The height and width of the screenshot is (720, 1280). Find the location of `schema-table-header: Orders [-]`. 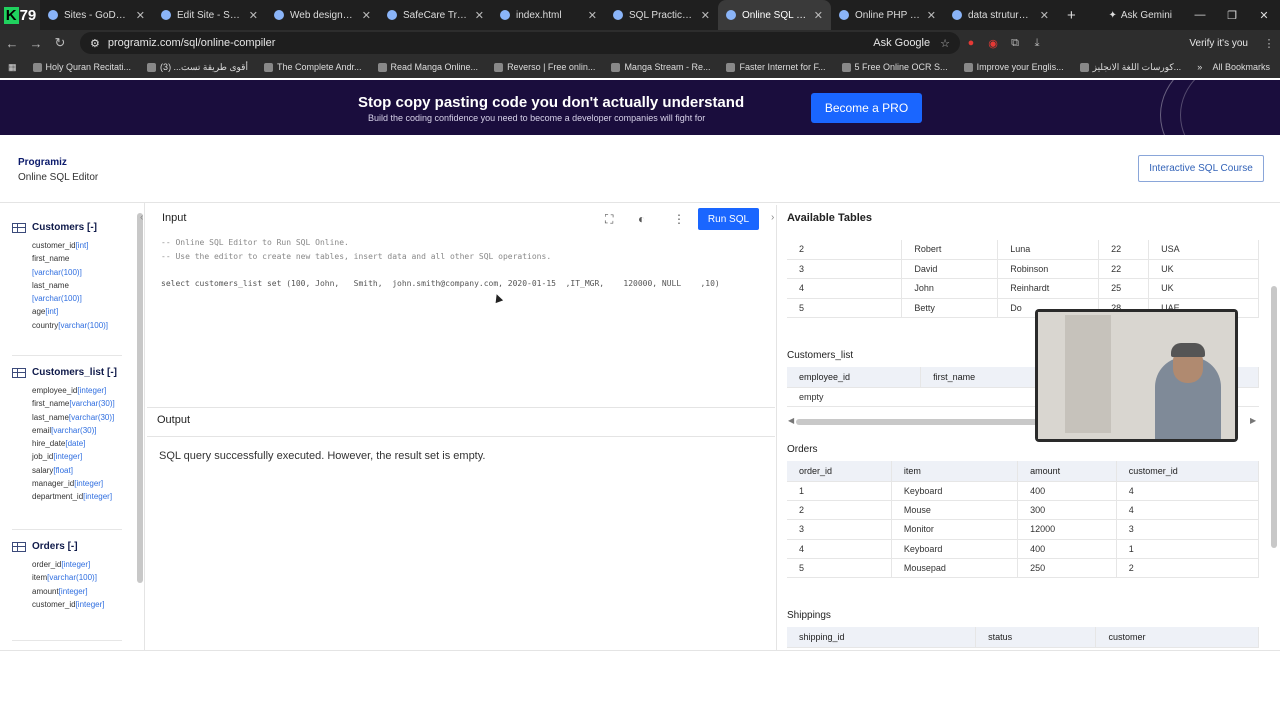

schema-table-header: Orders [-] is located at coordinates (58, 546).